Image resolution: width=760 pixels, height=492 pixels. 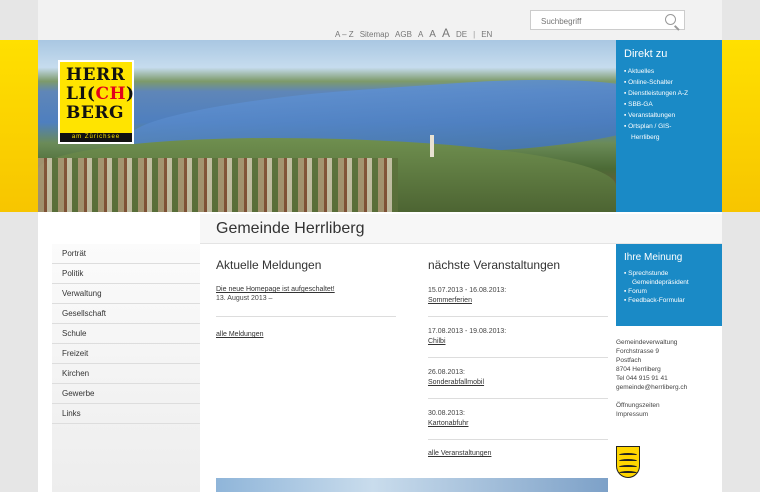 What do you see at coordinates (446, 372) in the screenshot?
I see `event-date: 26.08.2013:` at bounding box center [446, 372].